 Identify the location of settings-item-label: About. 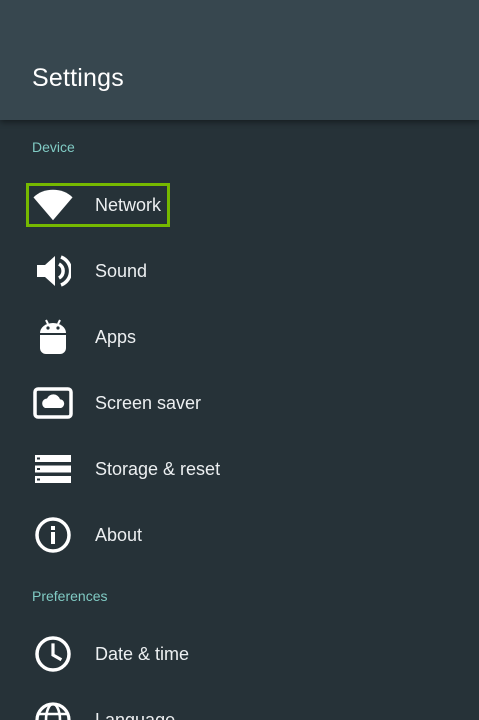
(119, 534).